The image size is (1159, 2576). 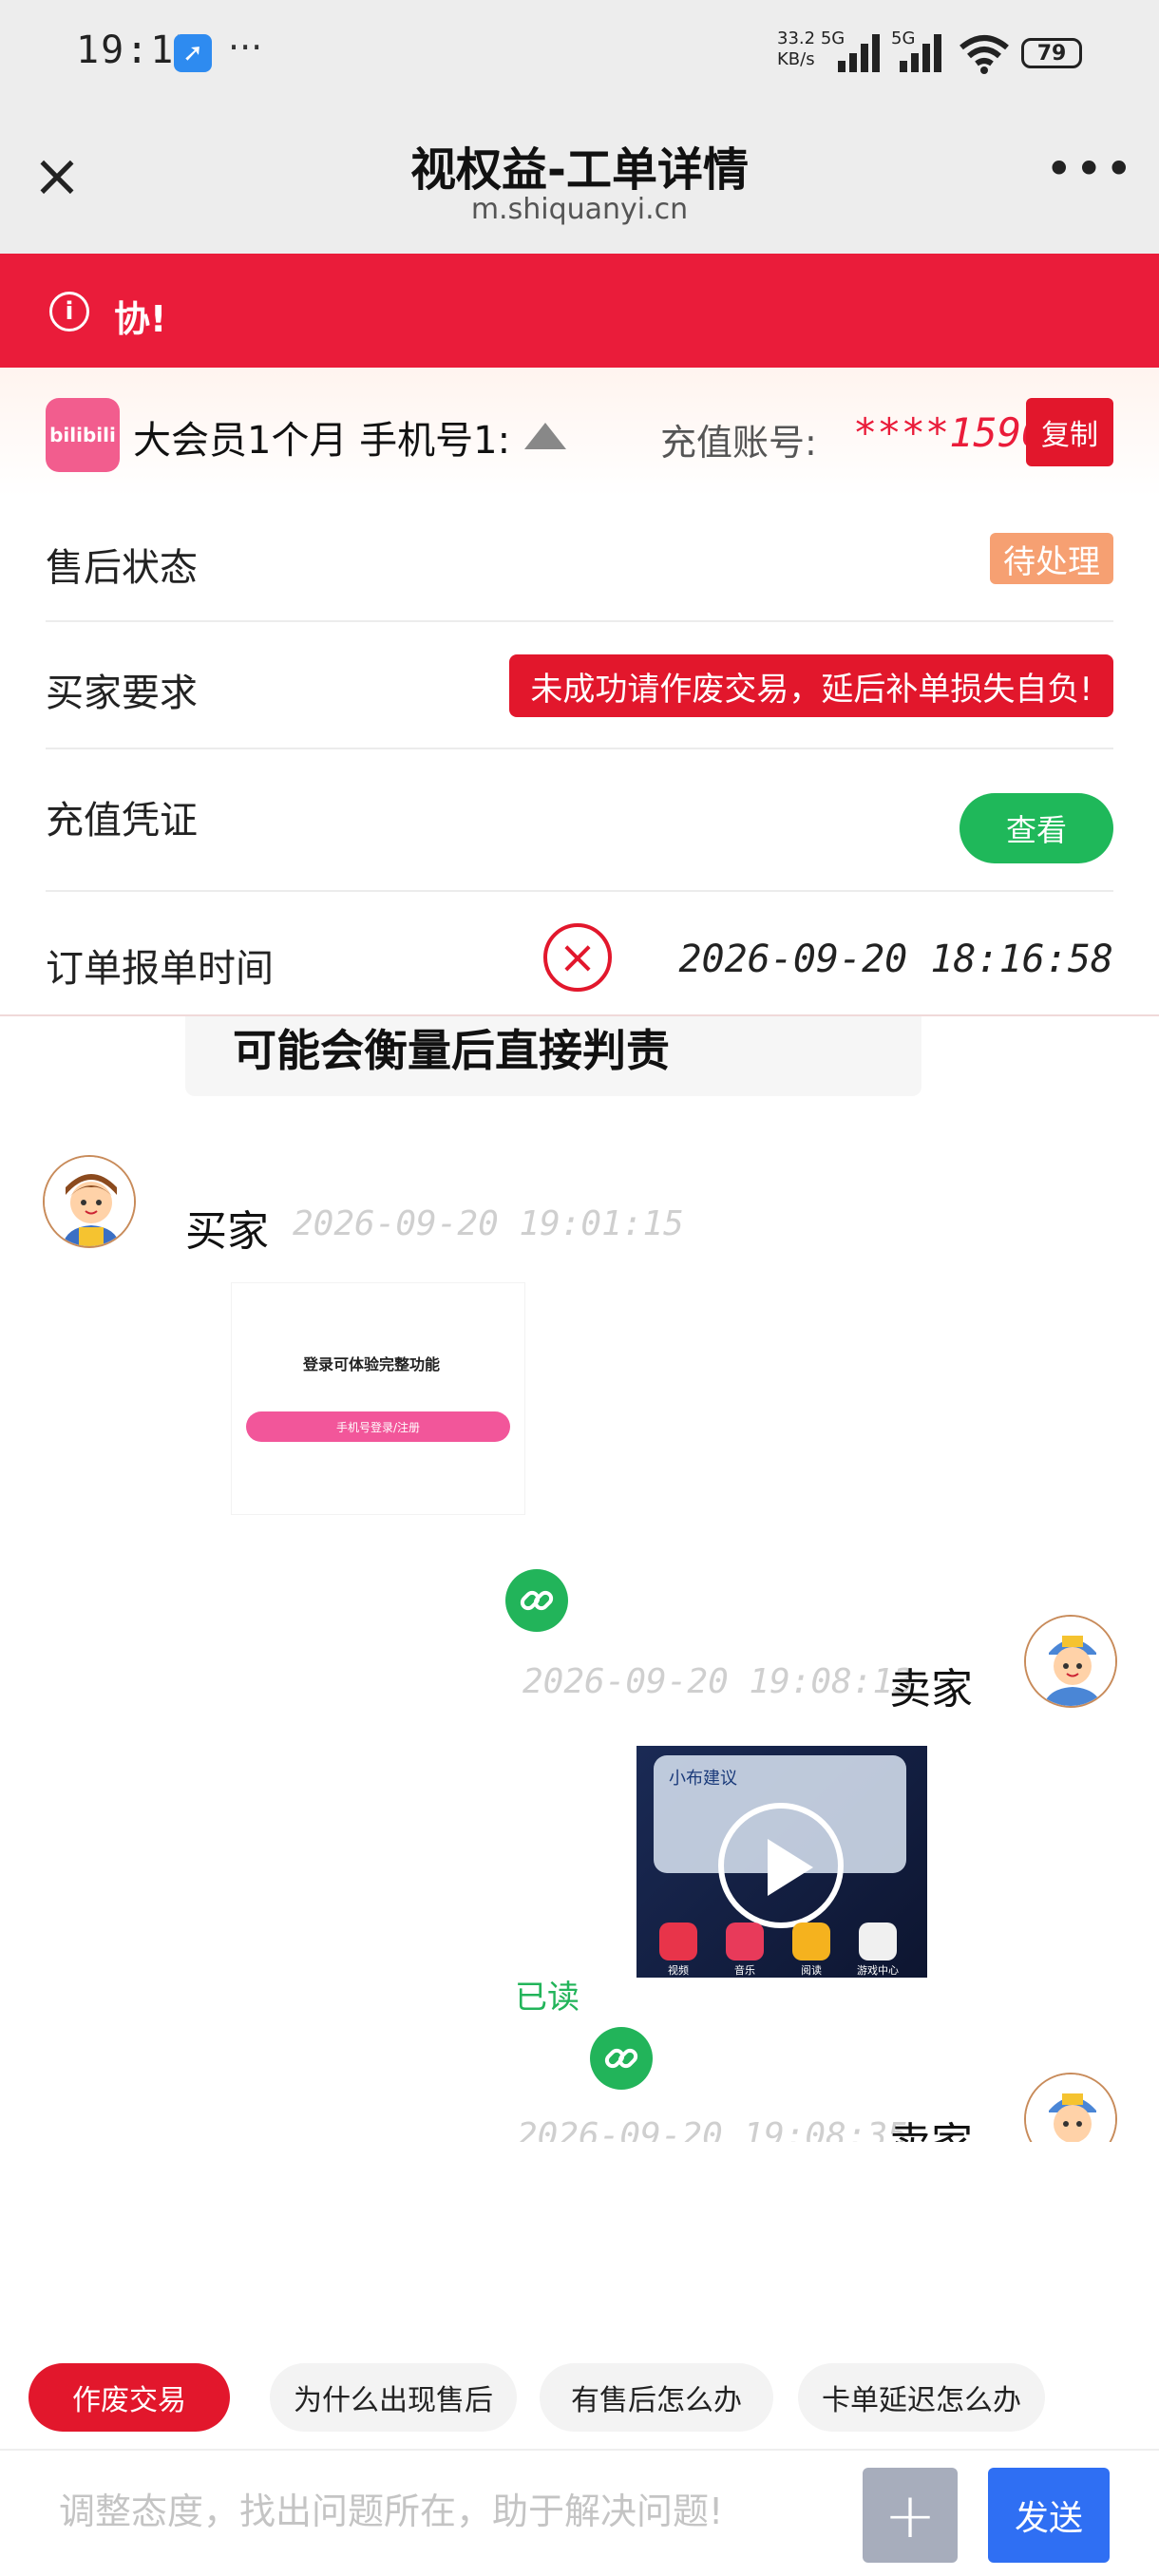 What do you see at coordinates (878, 1941) in the screenshot?
I see `game-center-app-icon` at bounding box center [878, 1941].